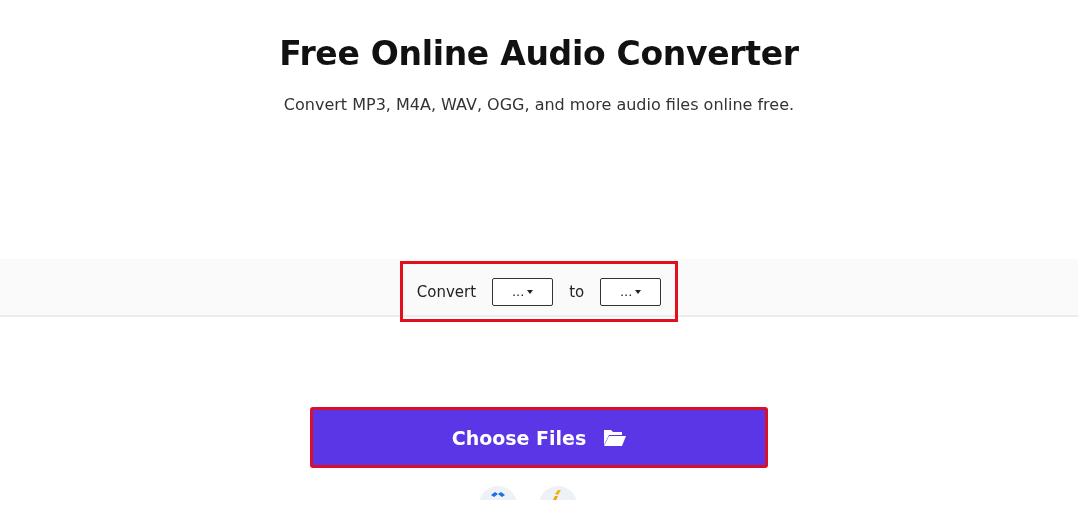 The width and height of the screenshot is (1078, 517). What do you see at coordinates (615, 437) in the screenshot?
I see `folder-icon` at bounding box center [615, 437].